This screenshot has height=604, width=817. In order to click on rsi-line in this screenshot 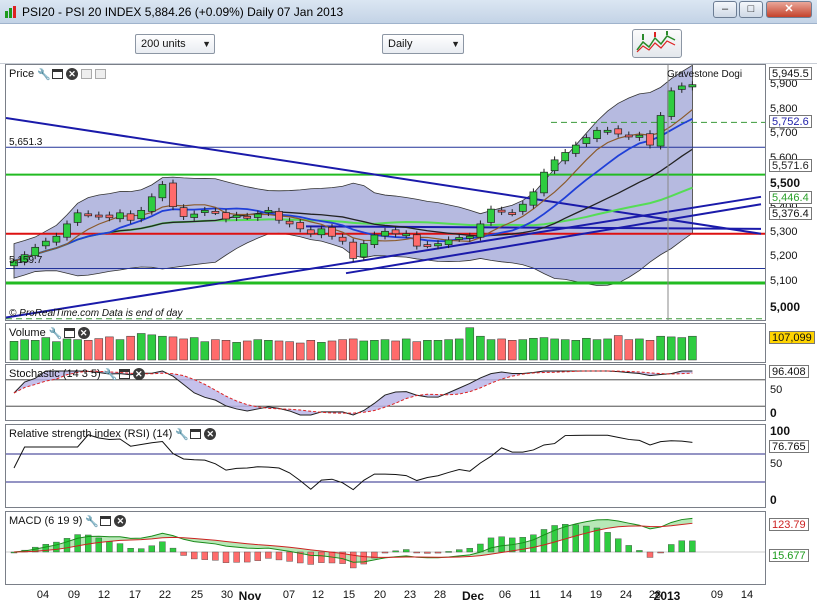, I will do `click(353, 462)`.